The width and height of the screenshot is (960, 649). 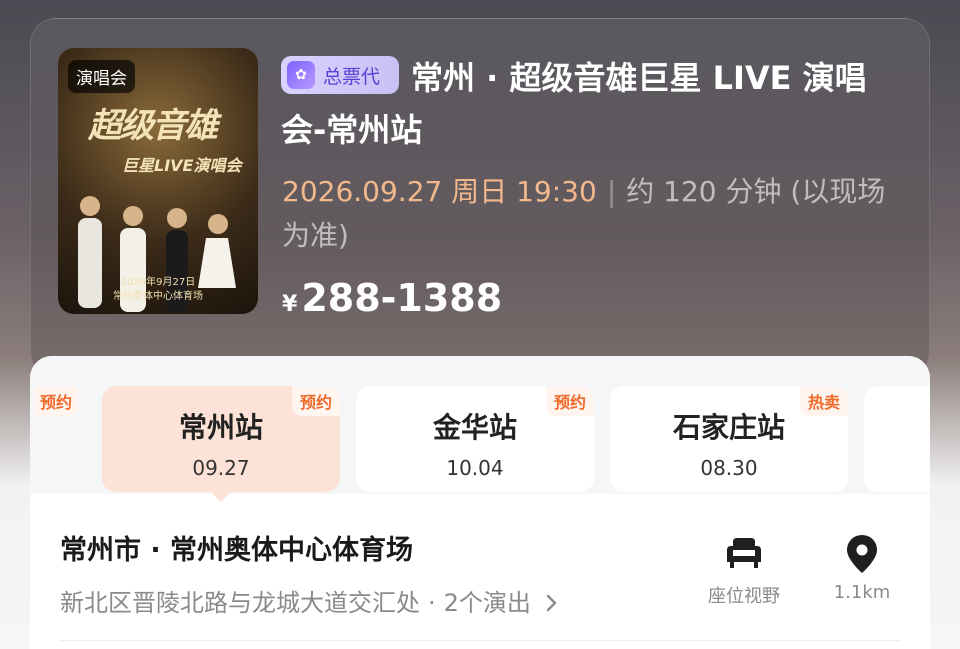 What do you see at coordinates (221, 439) in the screenshot?
I see `tour-stop-changzhou: 预约 常州站 09.27` at bounding box center [221, 439].